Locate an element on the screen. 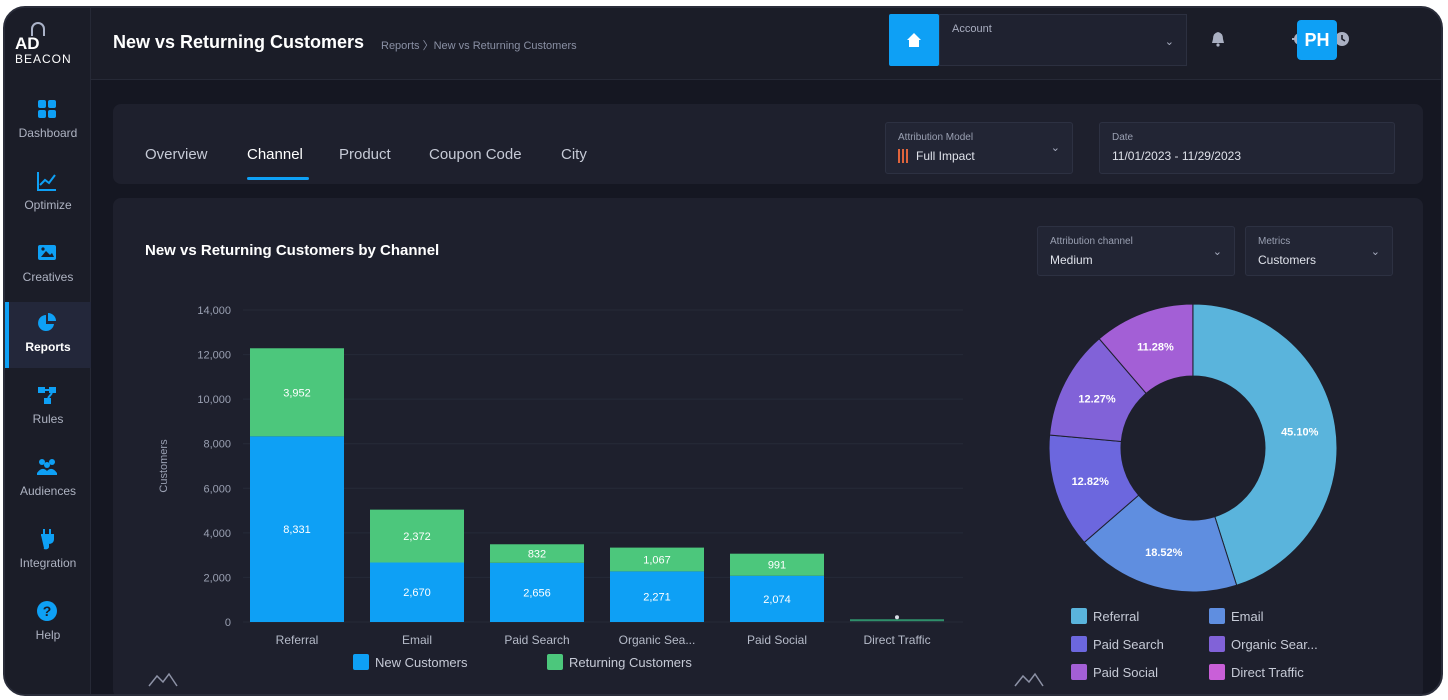  y-tick-label: 10,000 is located at coordinates (214, 400).